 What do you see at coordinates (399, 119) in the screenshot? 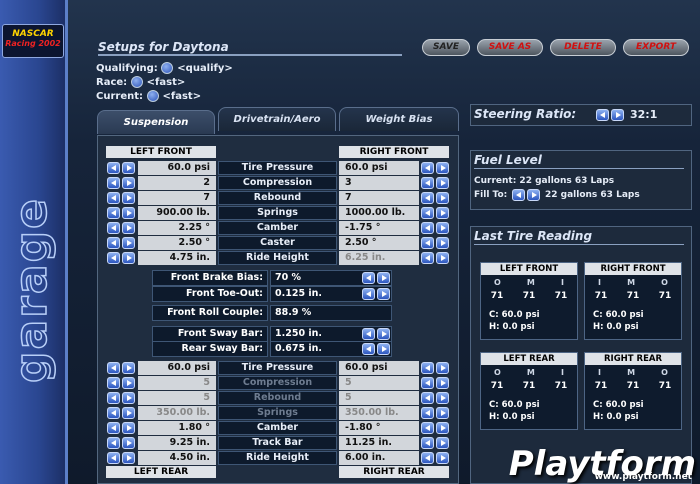
I see `tab-weight-bias: Weight Bias` at bounding box center [399, 119].